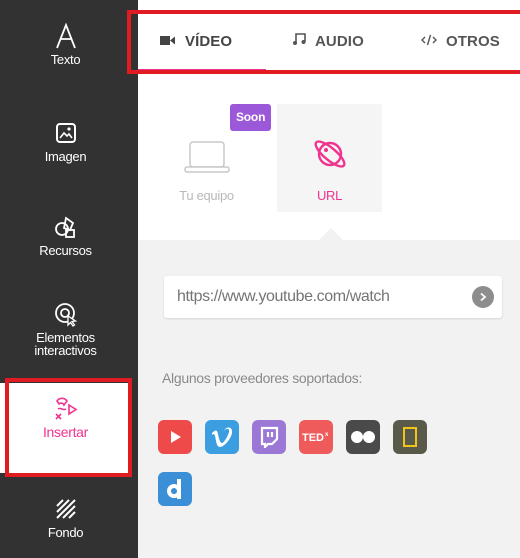  I want to click on text-icon, so click(66, 36).